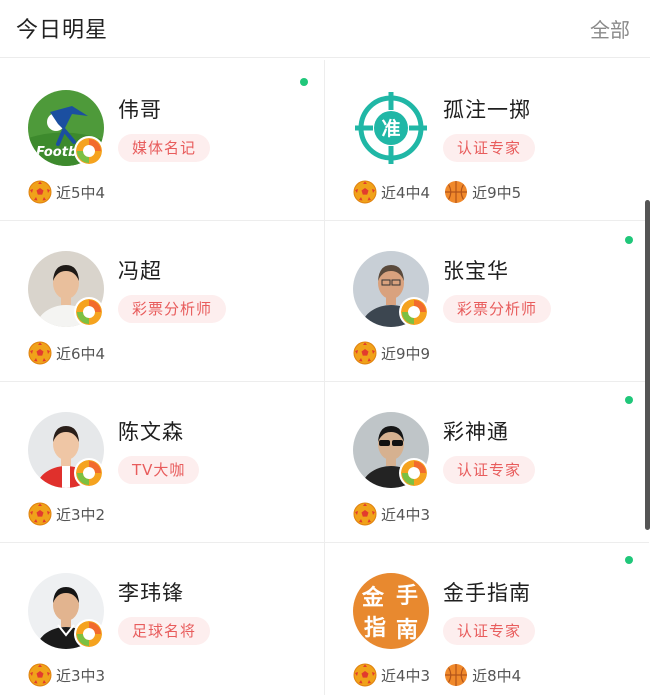 This screenshot has height=695, width=650. I want to click on hit-rate-stats: 近9中9, so click(398, 353).